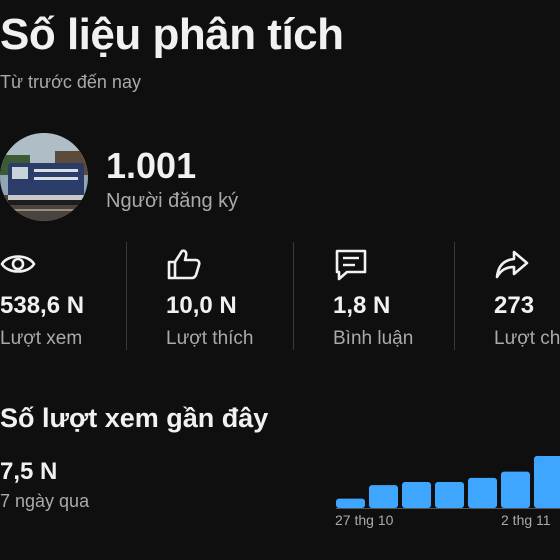 The image size is (560, 560). What do you see at coordinates (408, 297) in the screenshot?
I see `stat-comments: 1,8 N Bình luận` at bounding box center [408, 297].